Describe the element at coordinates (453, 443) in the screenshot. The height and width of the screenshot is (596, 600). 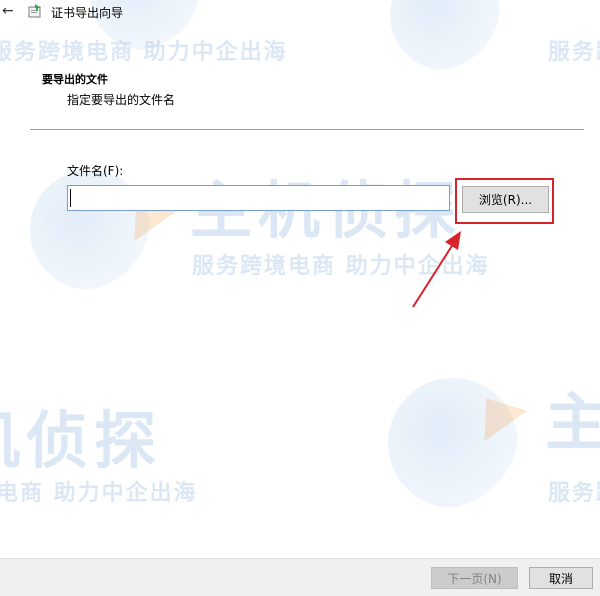
I see `watermark-logo-icon` at that location.